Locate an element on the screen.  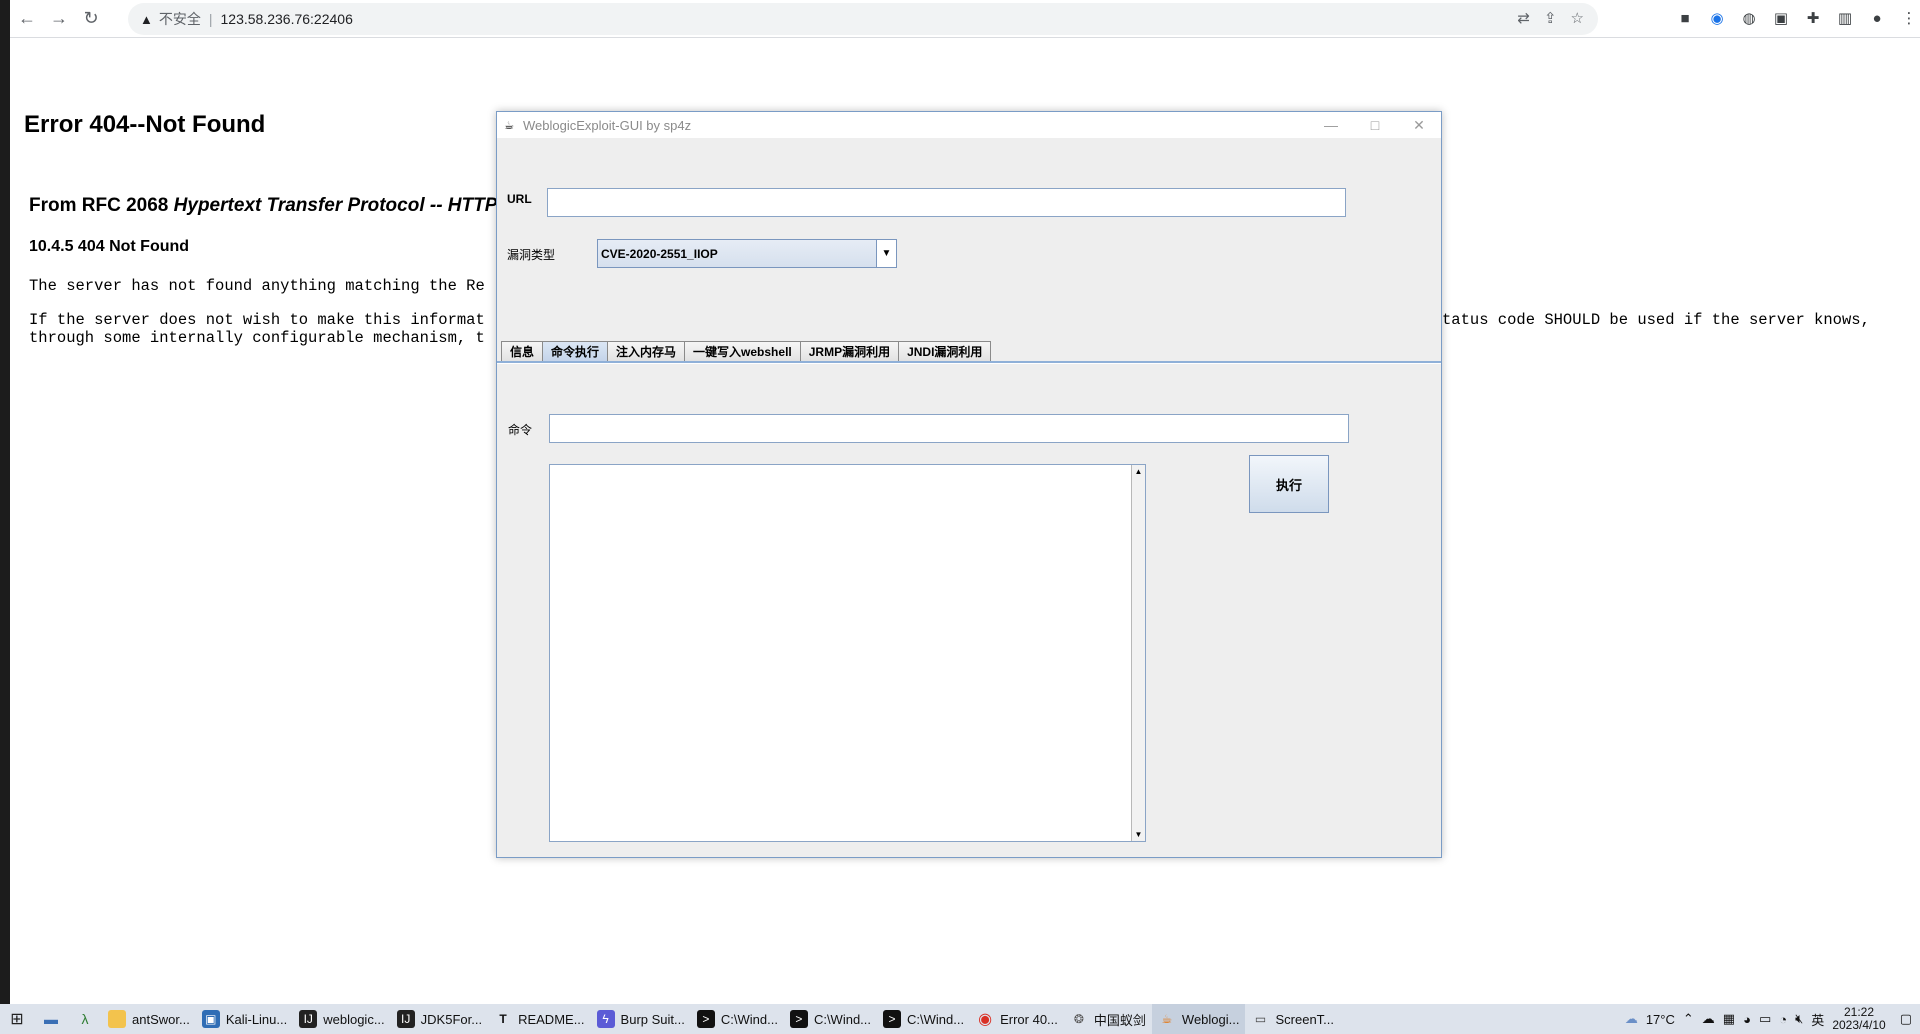
qq-icon: ◕ is located at coordinates (1747, 1019).